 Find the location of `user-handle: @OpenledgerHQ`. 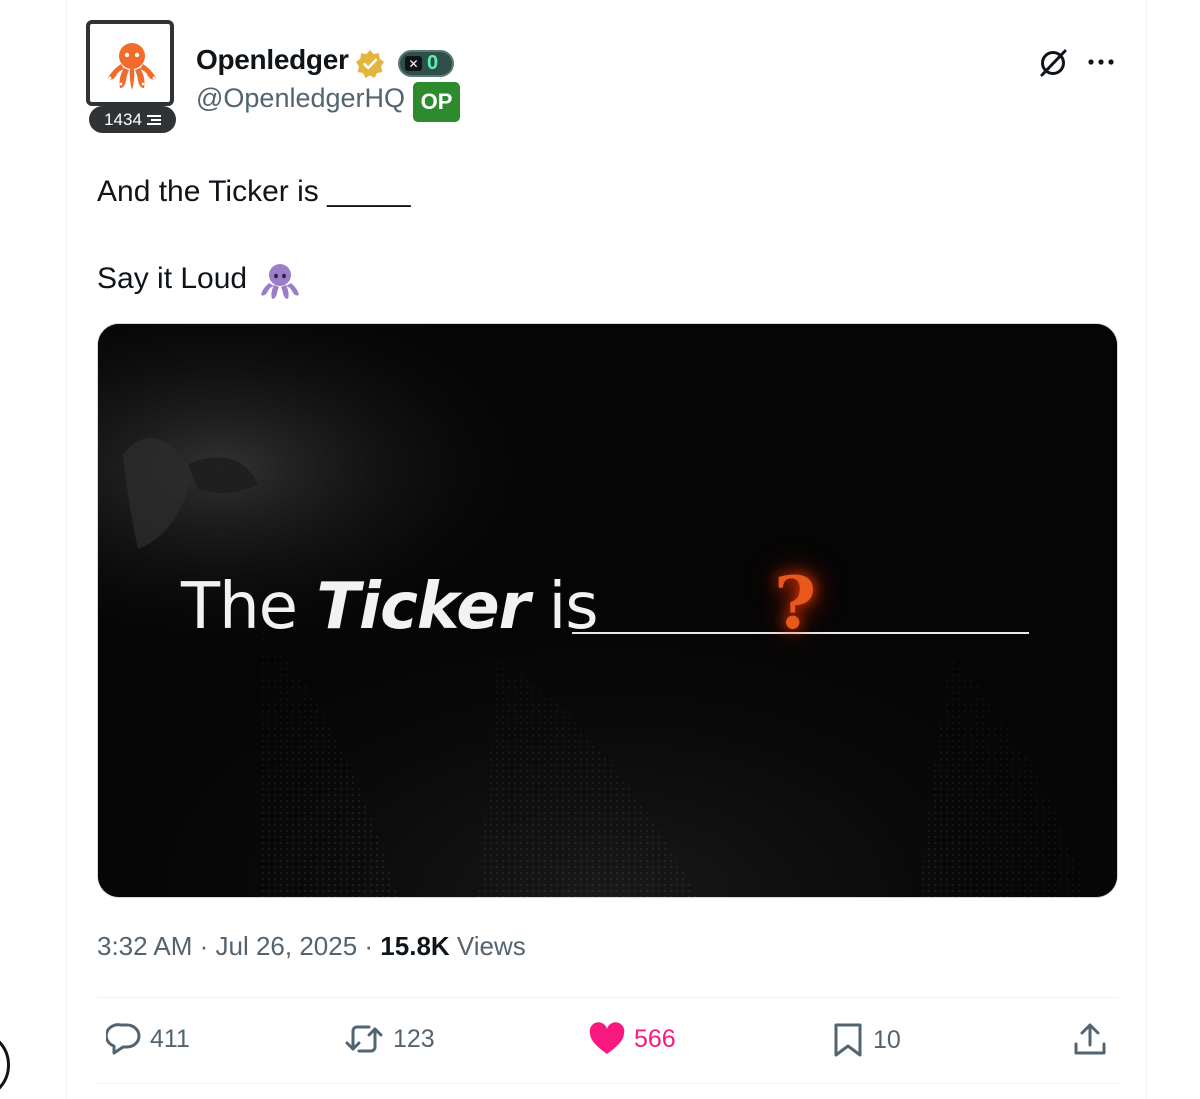

user-handle: @OpenledgerHQ is located at coordinates (300, 98).